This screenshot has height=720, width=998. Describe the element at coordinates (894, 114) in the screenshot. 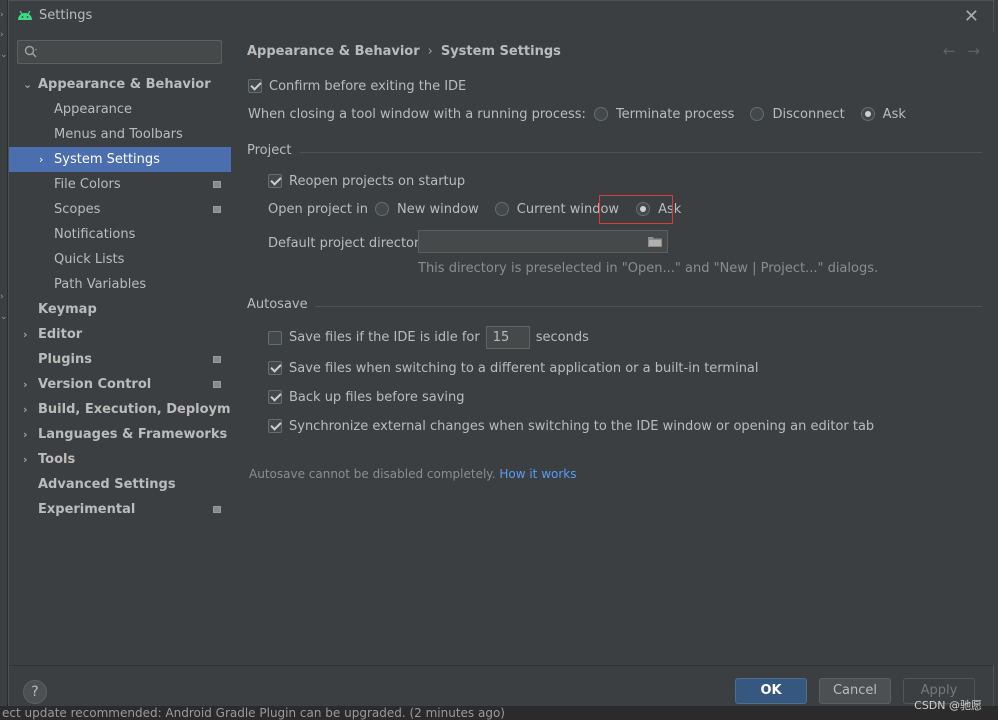

I see `closing-ask-label: Ask` at that location.